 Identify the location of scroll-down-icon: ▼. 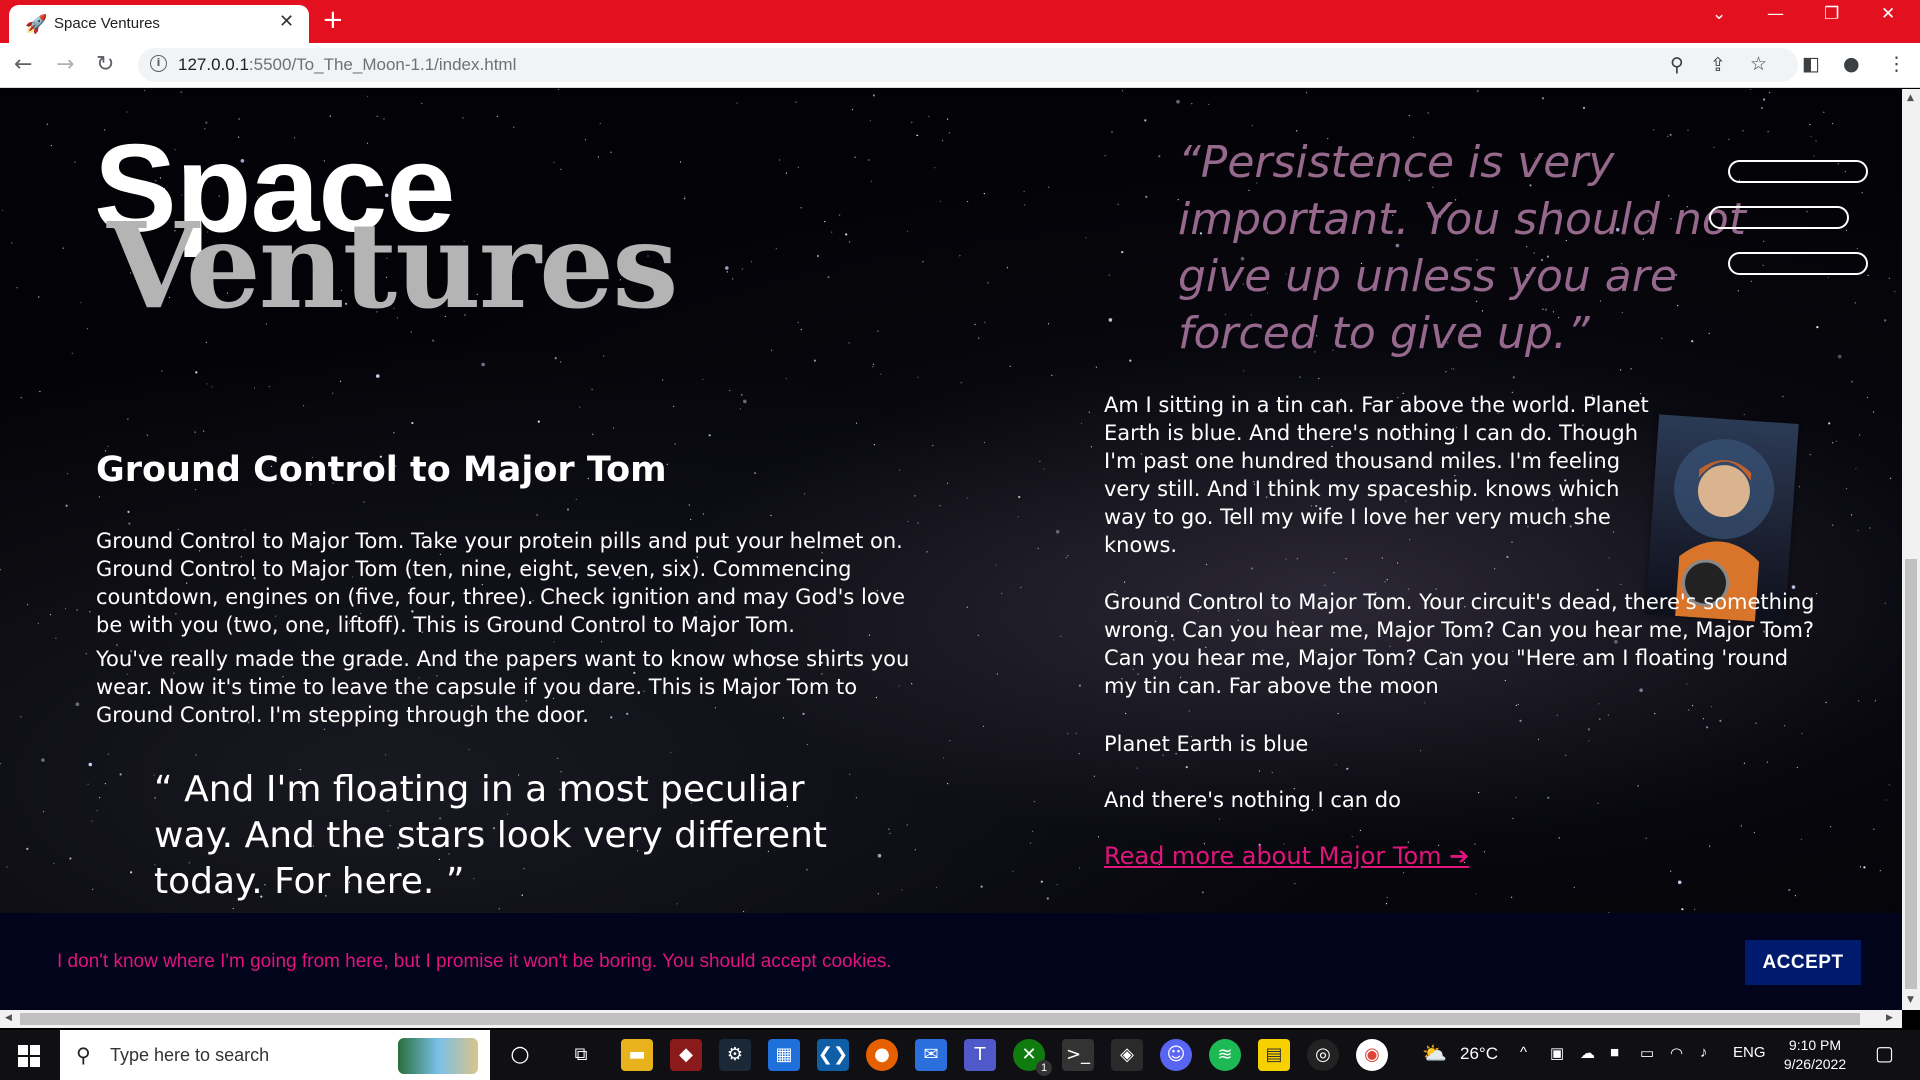
(1910, 1000).